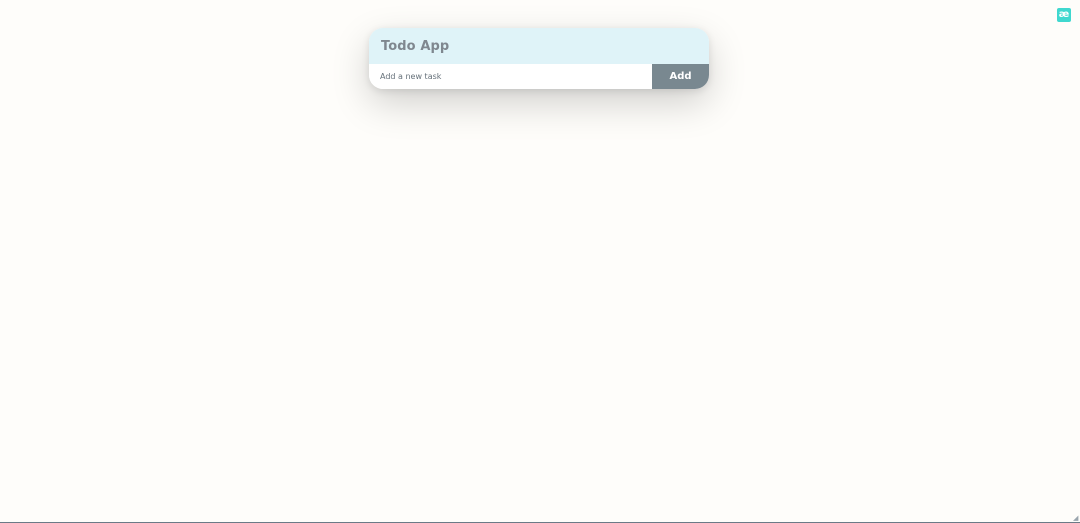 The width and height of the screenshot is (1080, 523). Describe the element at coordinates (680, 76) in the screenshot. I see `add-task-button: Add` at that location.